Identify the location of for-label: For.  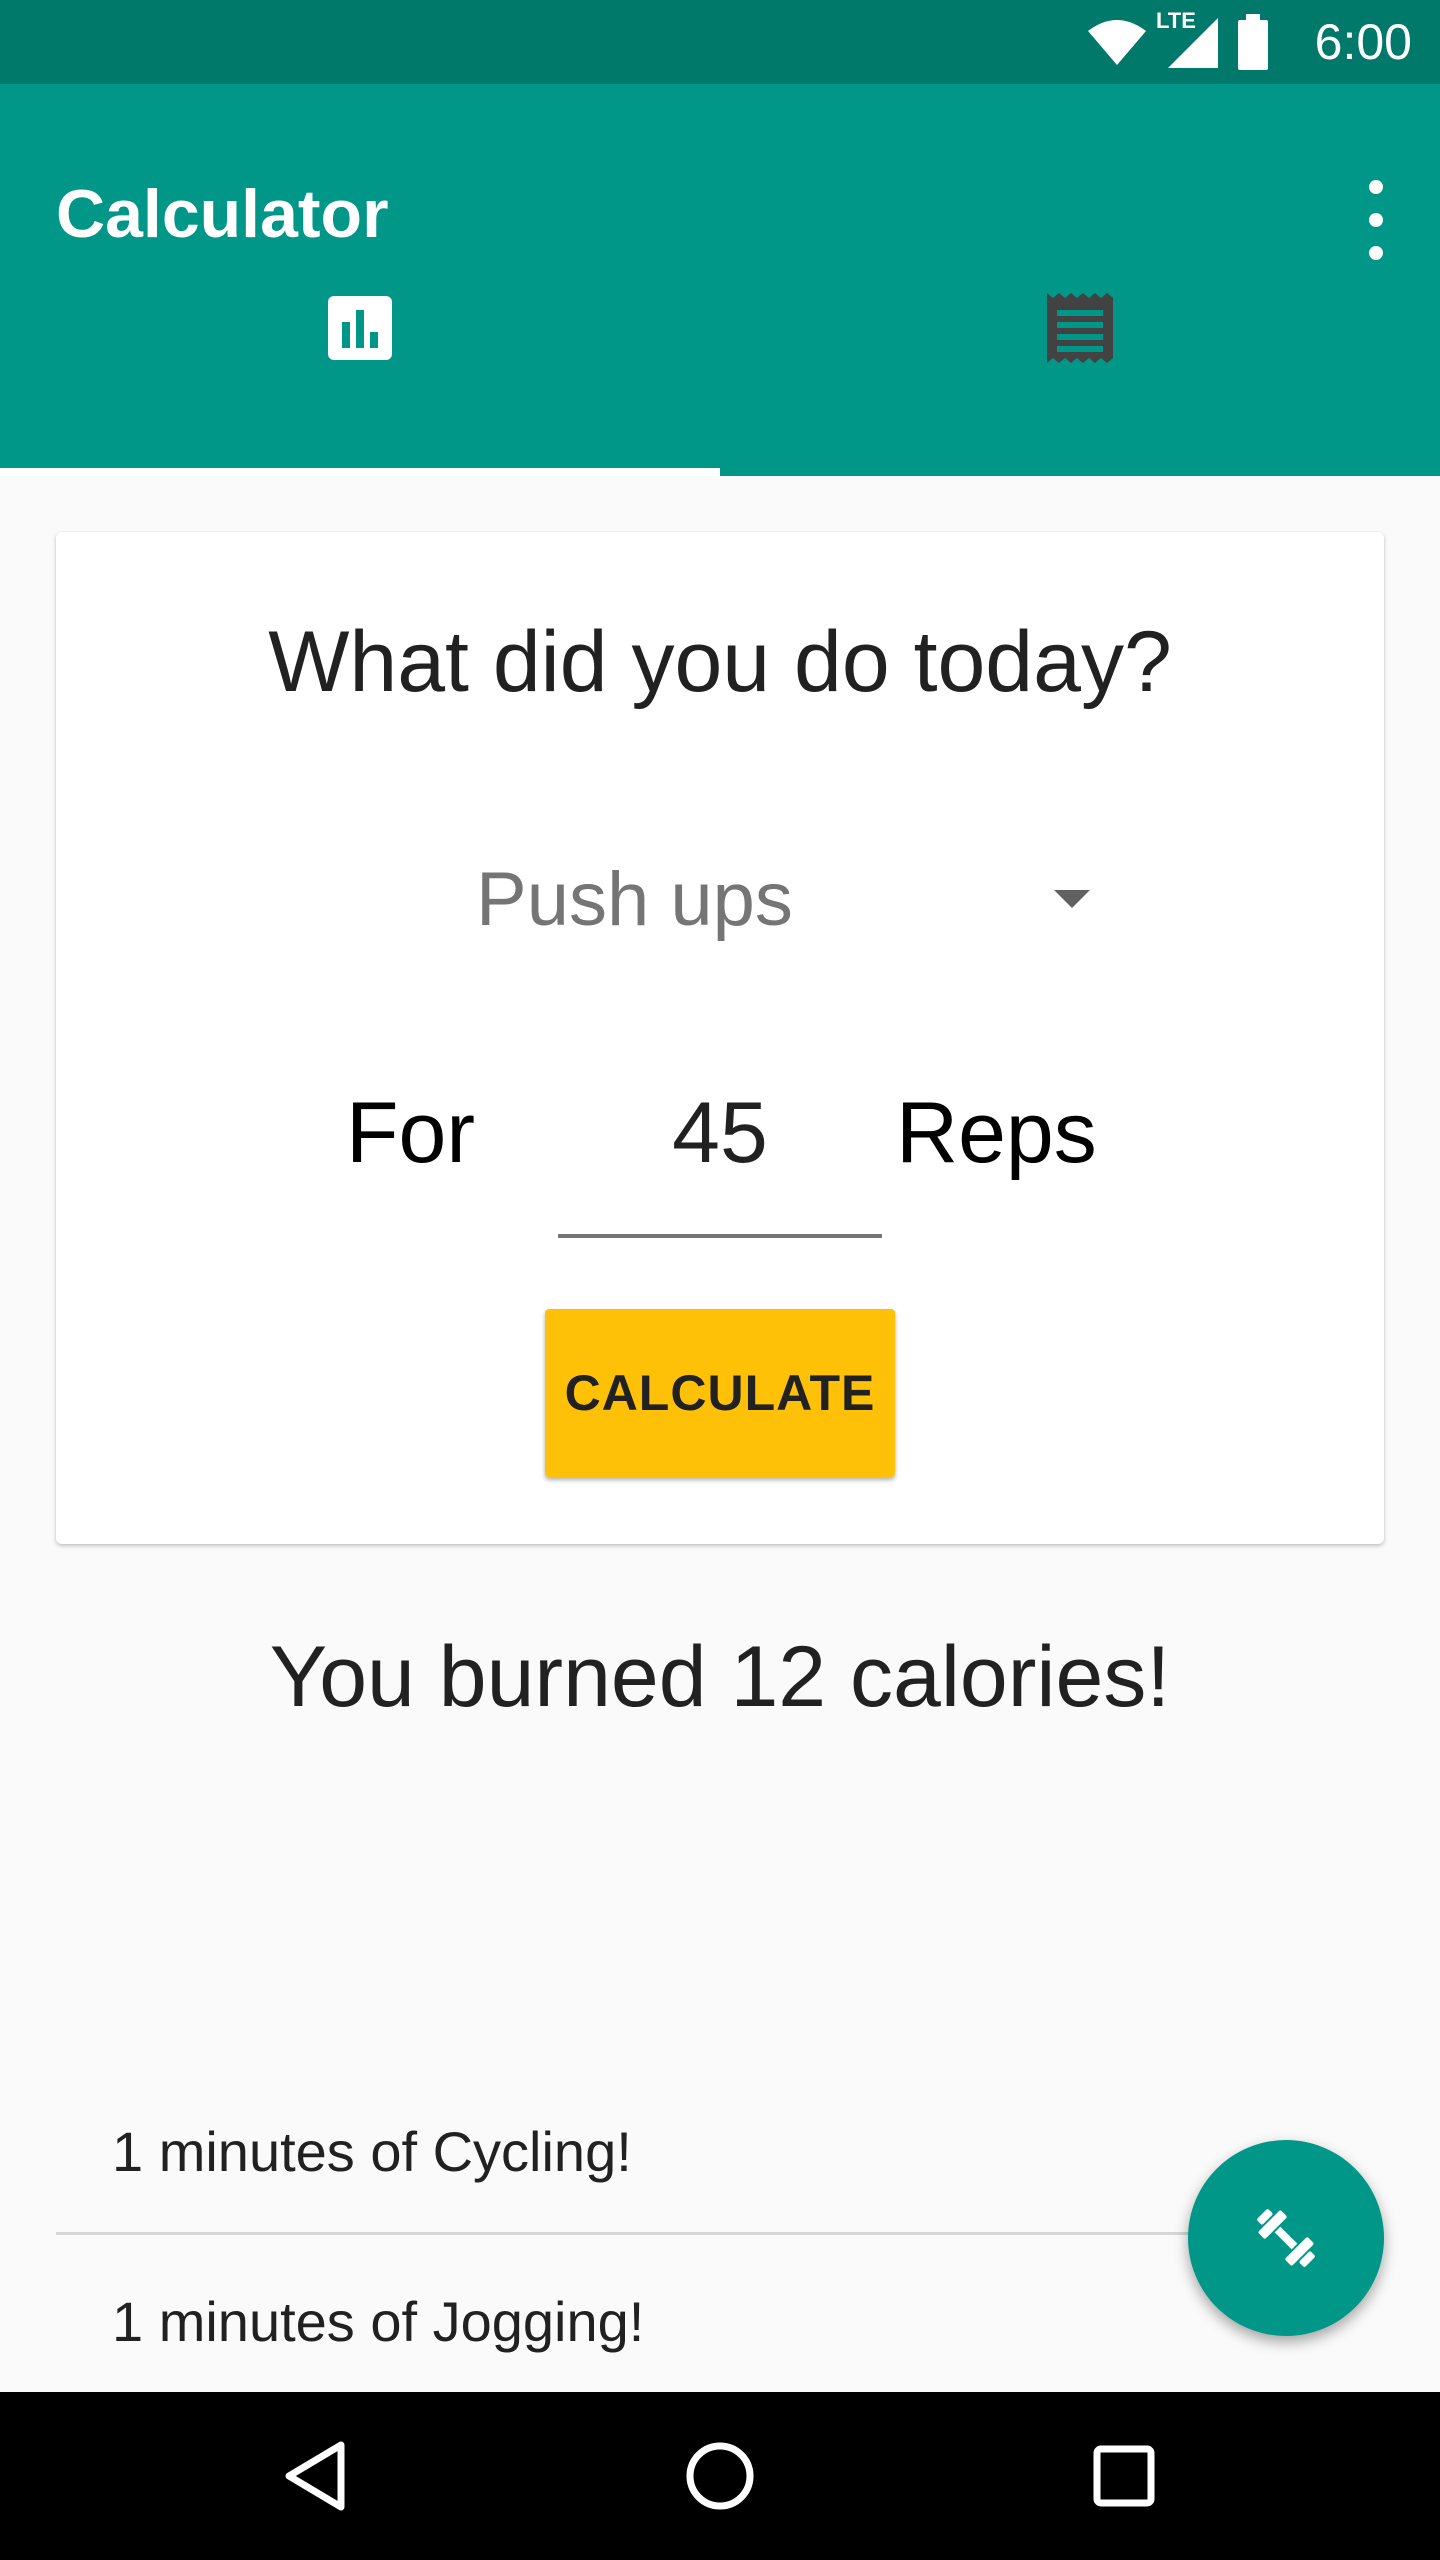
(410, 1133).